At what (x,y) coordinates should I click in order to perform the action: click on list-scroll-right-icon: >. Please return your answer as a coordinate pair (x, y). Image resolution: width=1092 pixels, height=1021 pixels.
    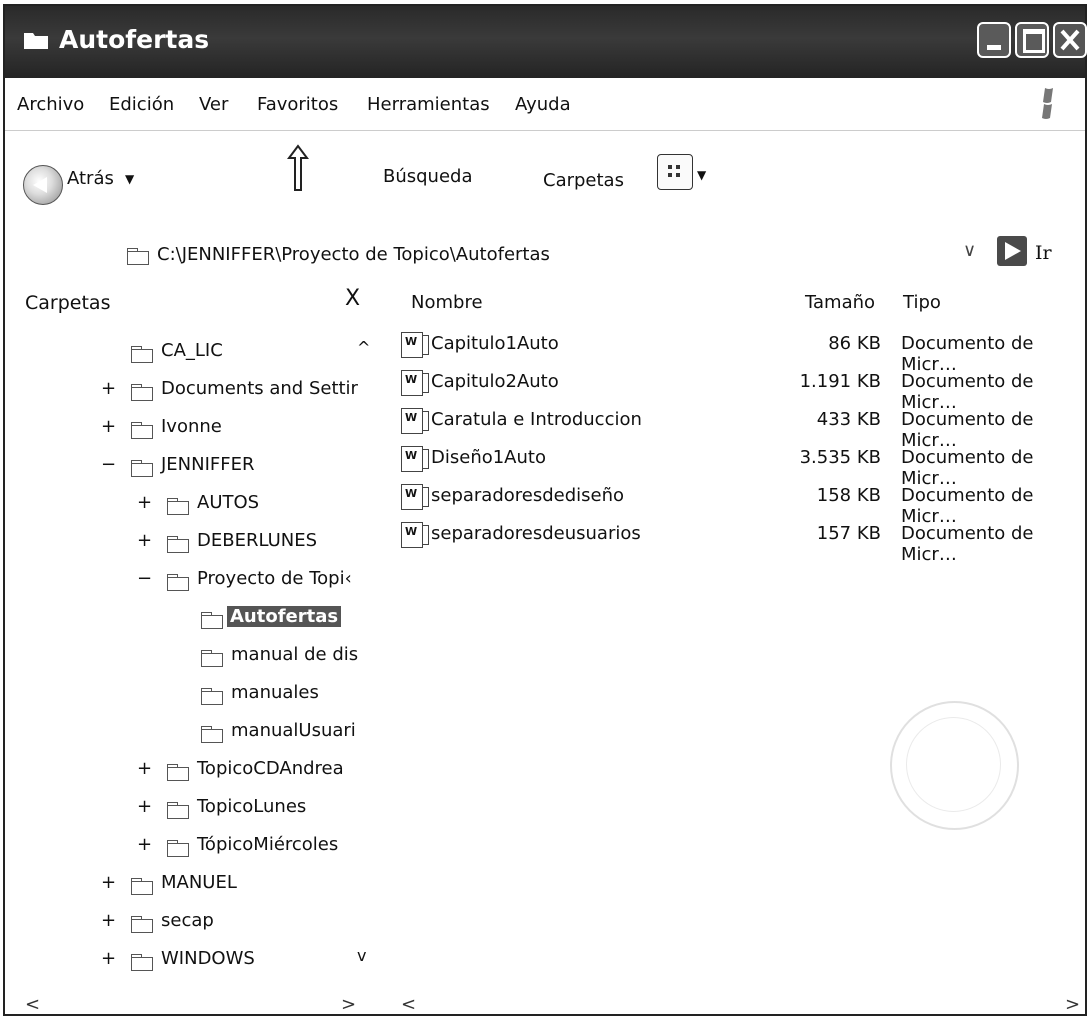
    Looking at the image, I should click on (1072, 1004).